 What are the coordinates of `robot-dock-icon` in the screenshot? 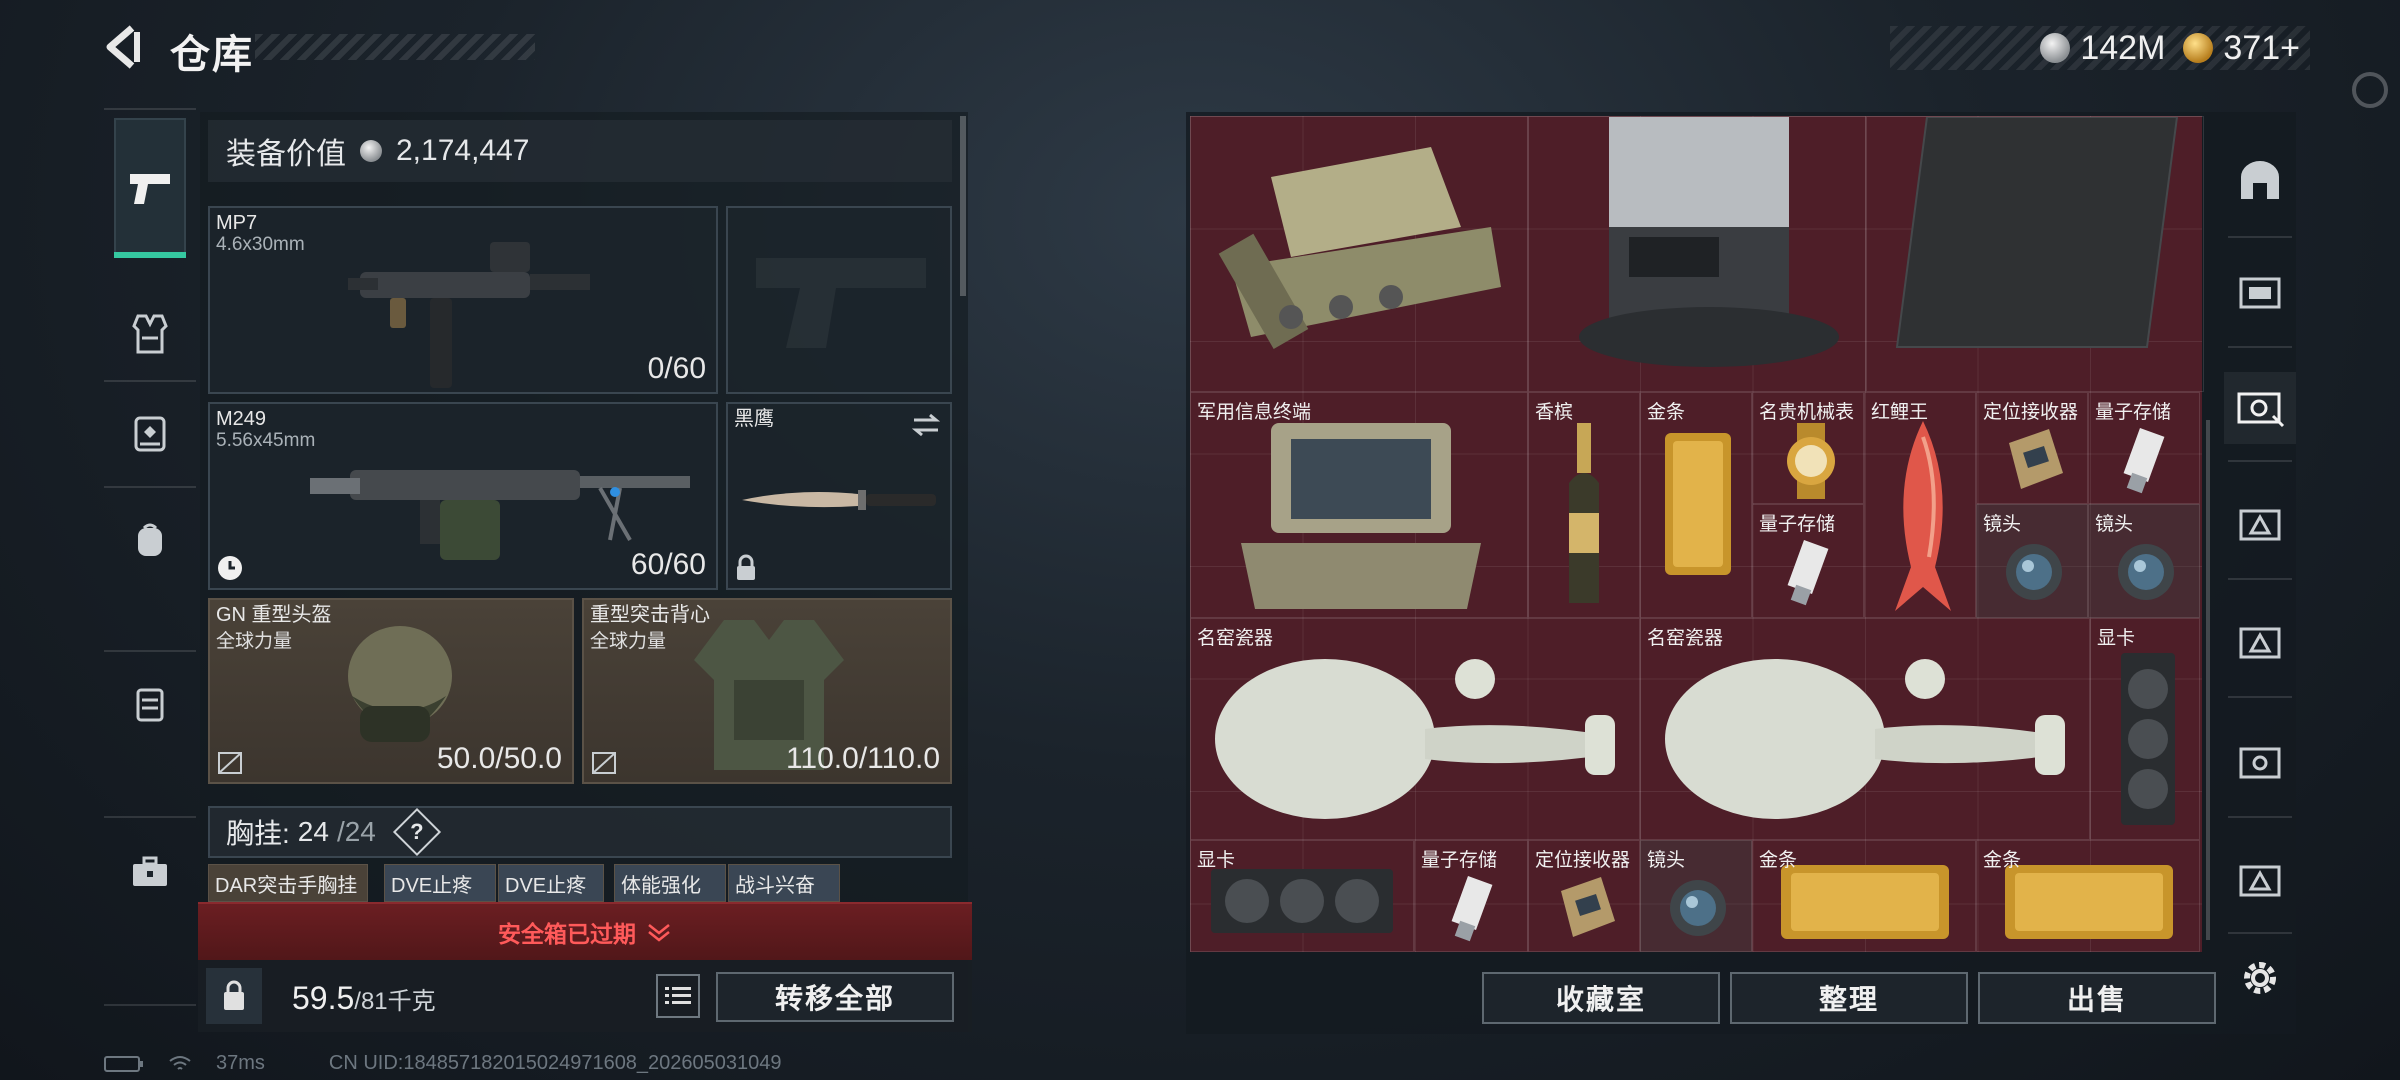 It's located at (1709, 242).